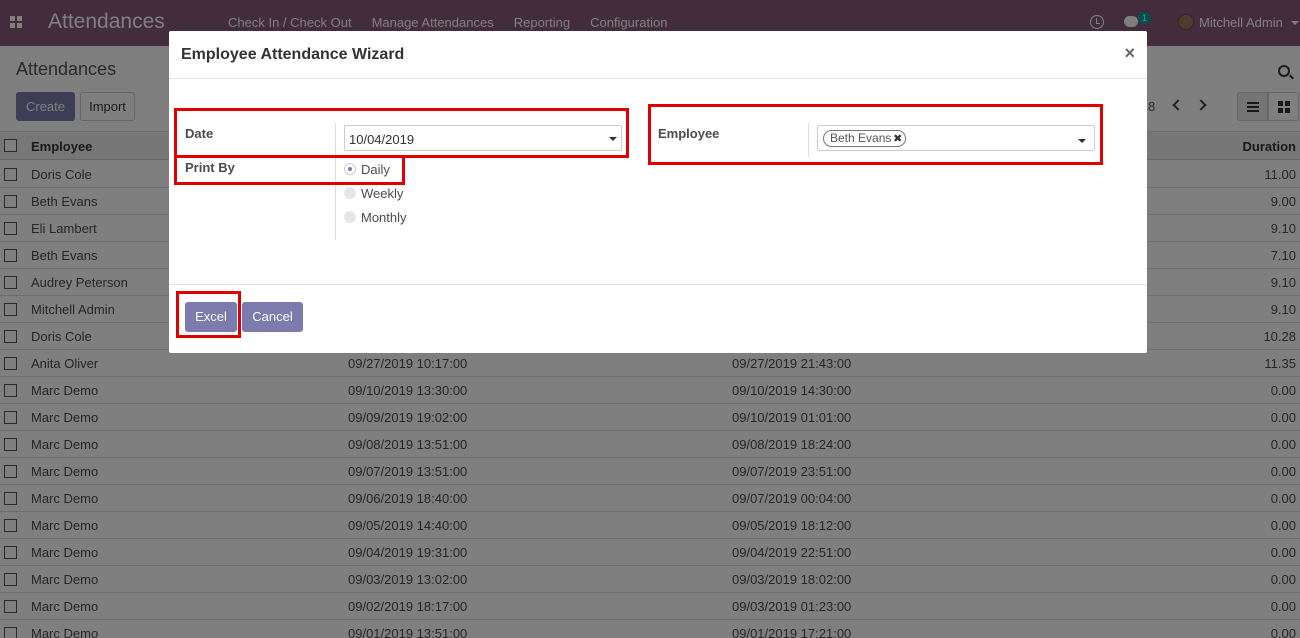  What do you see at coordinates (875, 134) in the screenshot?
I see `highlight-employee` at bounding box center [875, 134].